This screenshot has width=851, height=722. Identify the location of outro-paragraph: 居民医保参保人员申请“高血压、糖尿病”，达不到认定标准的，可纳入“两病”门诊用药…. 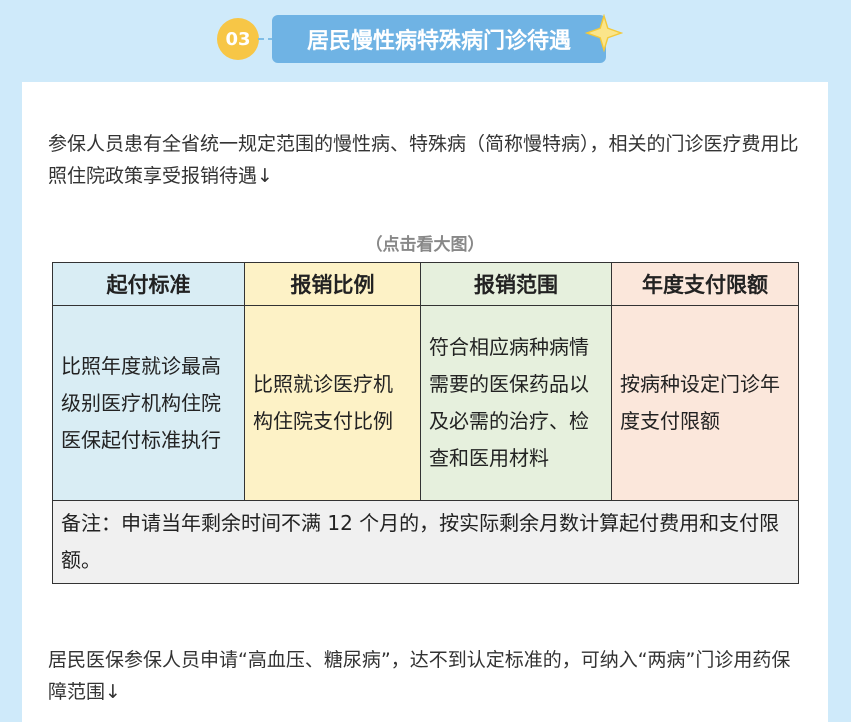
(419, 676).